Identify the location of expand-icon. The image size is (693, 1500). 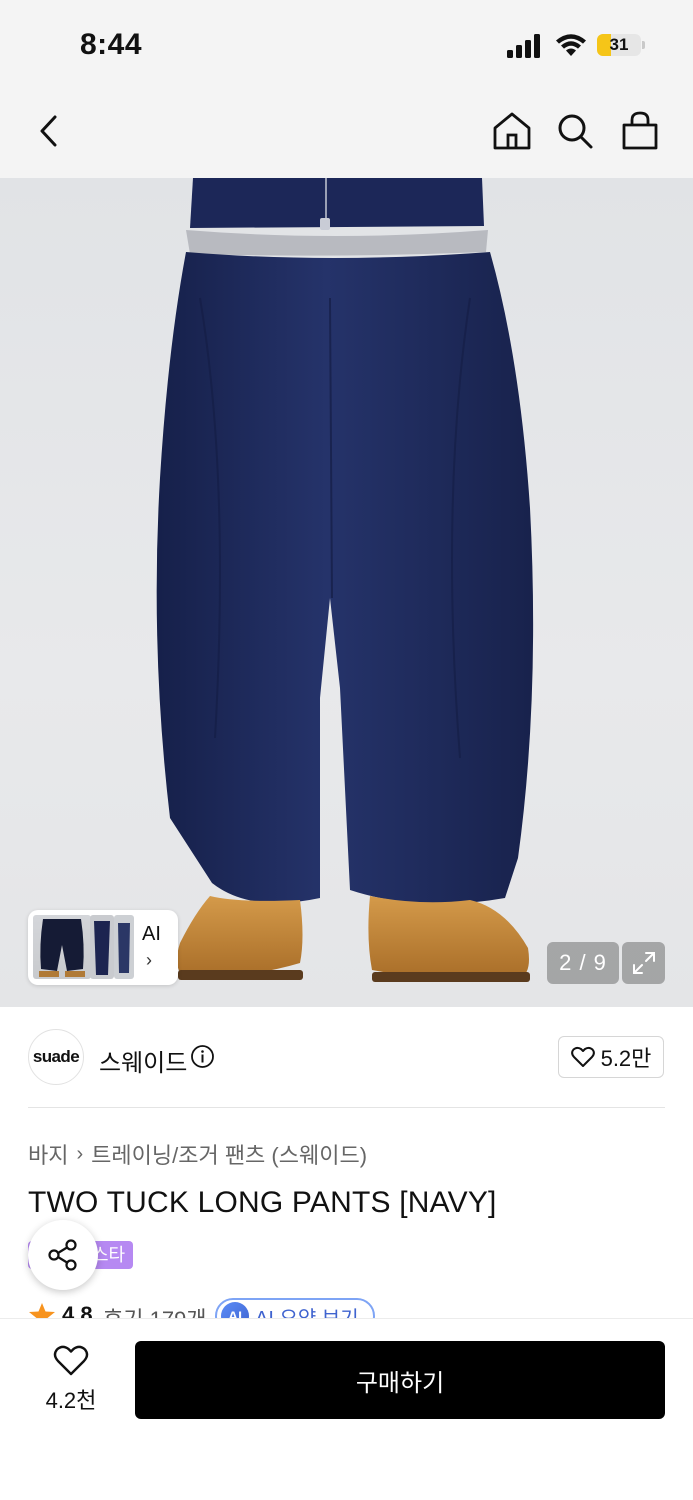
(643, 963).